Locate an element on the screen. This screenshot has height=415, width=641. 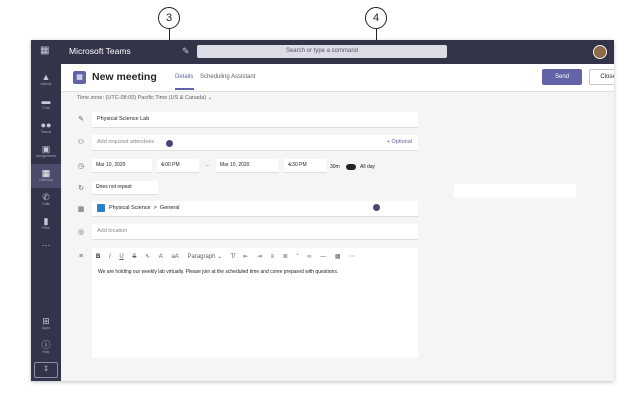
quote-icon: ” is located at coordinates (298, 257).